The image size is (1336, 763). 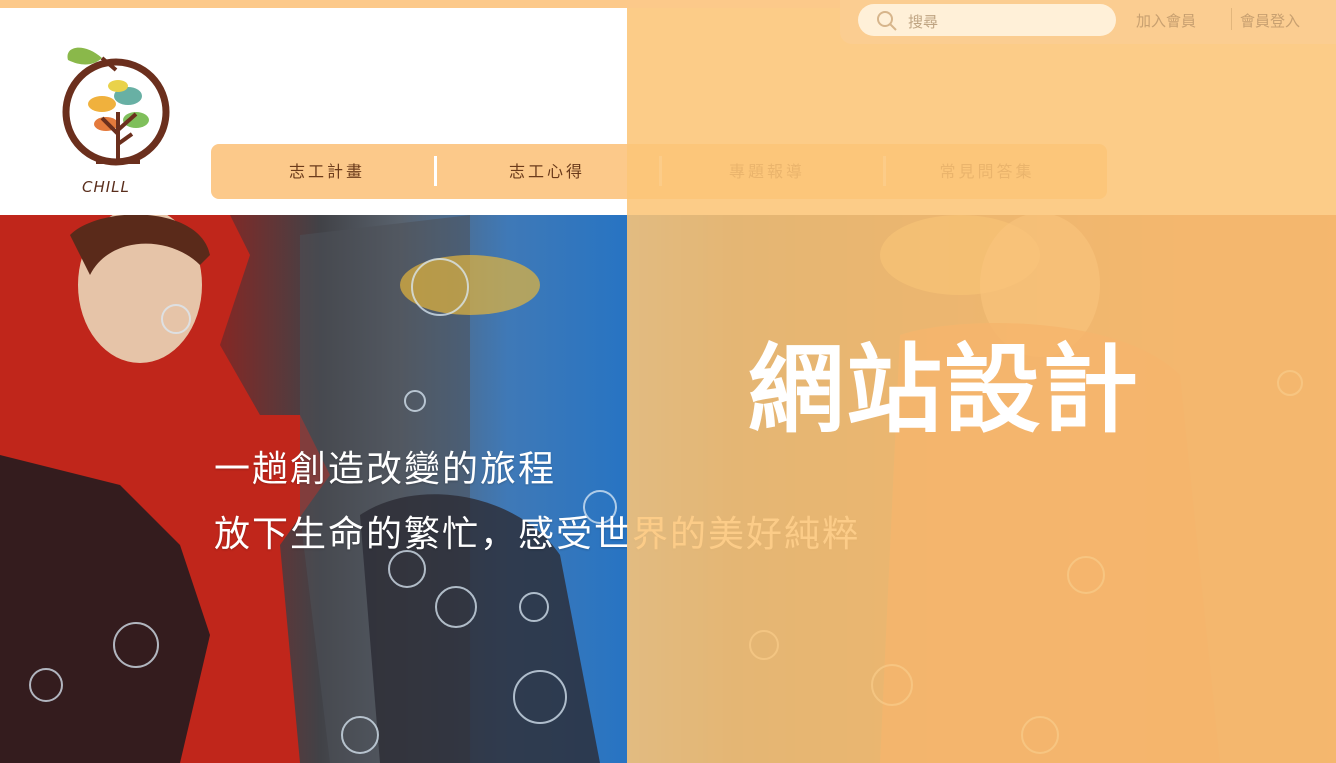 What do you see at coordinates (887, 21) in the screenshot?
I see `search-icon` at bounding box center [887, 21].